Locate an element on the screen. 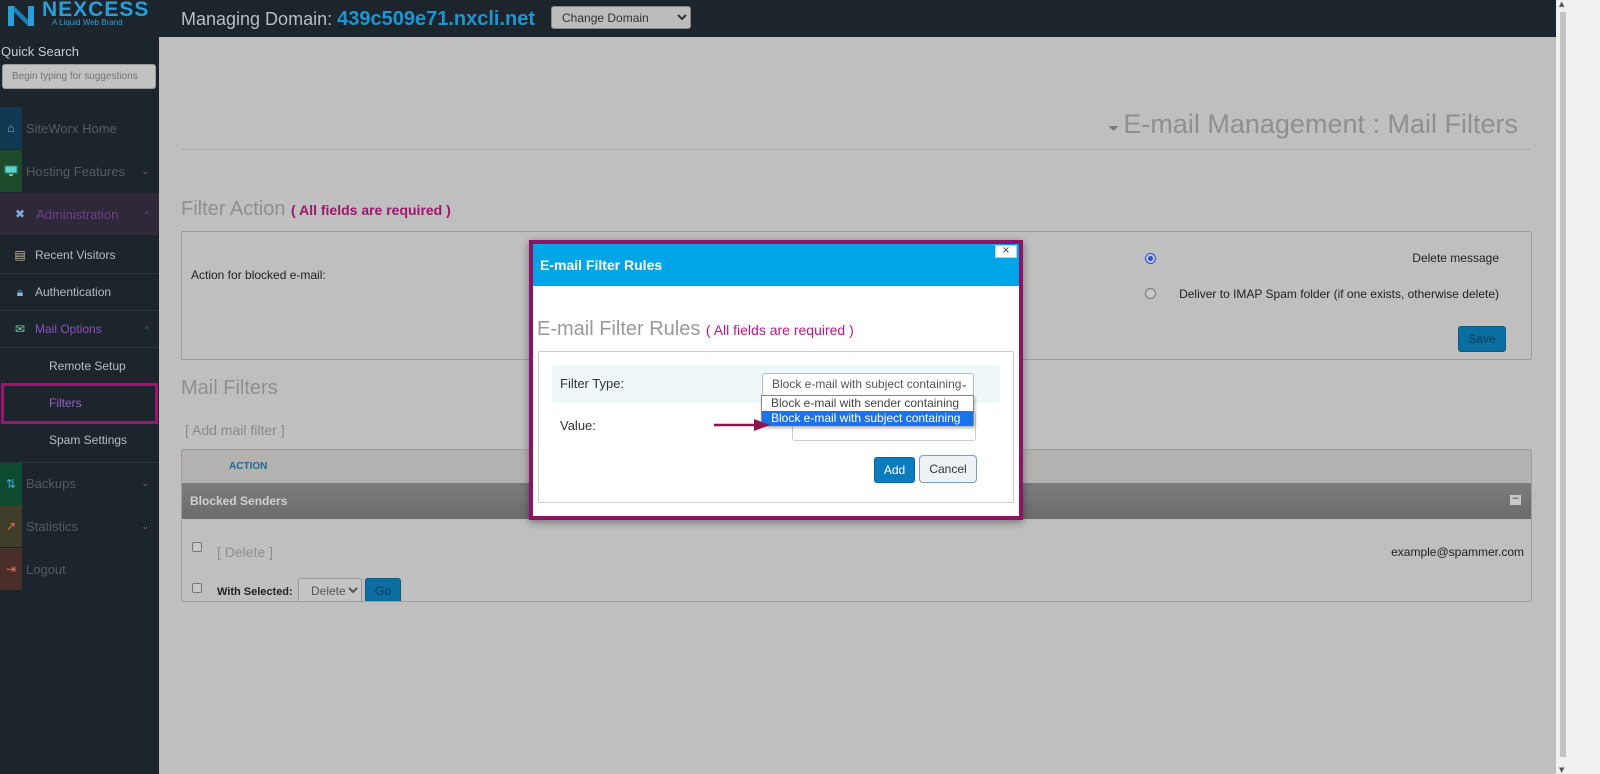 This screenshot has height=774, width=1600. value-label: Value: is located at coordinates (578, 425).